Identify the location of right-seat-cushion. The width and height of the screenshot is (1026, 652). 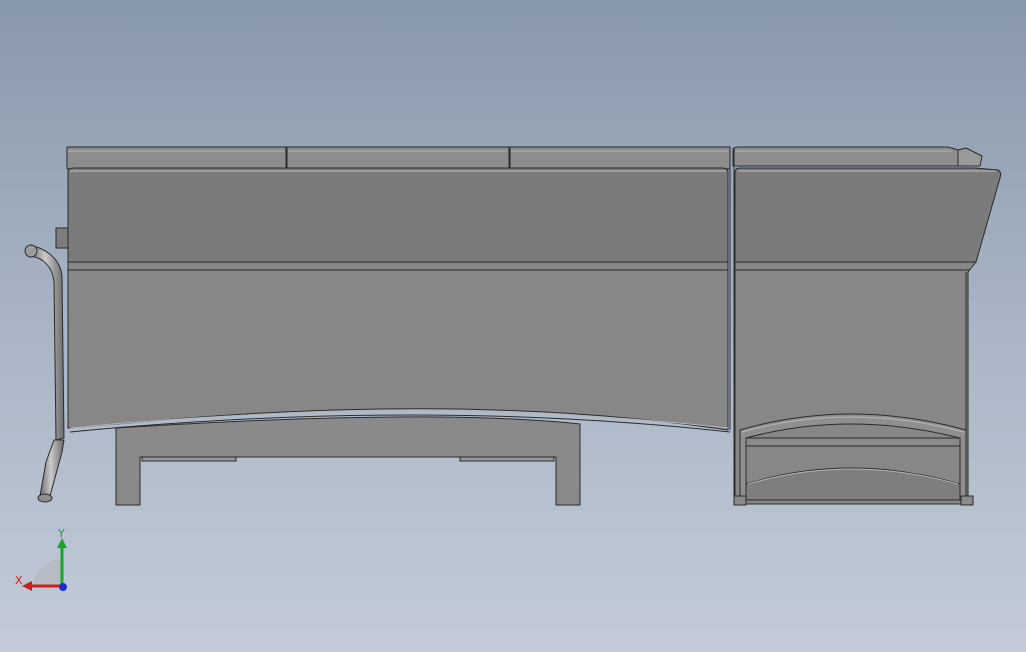
(845, 156).